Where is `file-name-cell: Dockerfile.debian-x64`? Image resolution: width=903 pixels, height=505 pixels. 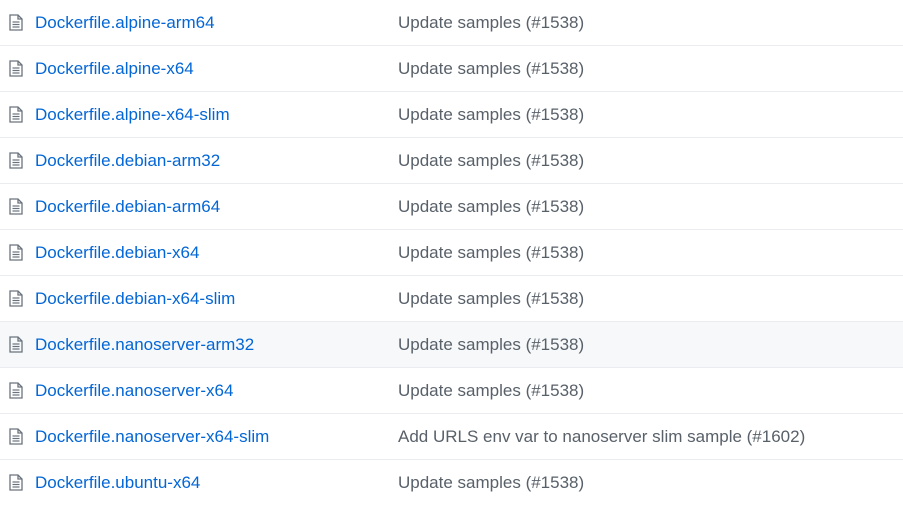 file-name-cell: Dockerfile.debian-x64 is located at coordinates (216, 253).